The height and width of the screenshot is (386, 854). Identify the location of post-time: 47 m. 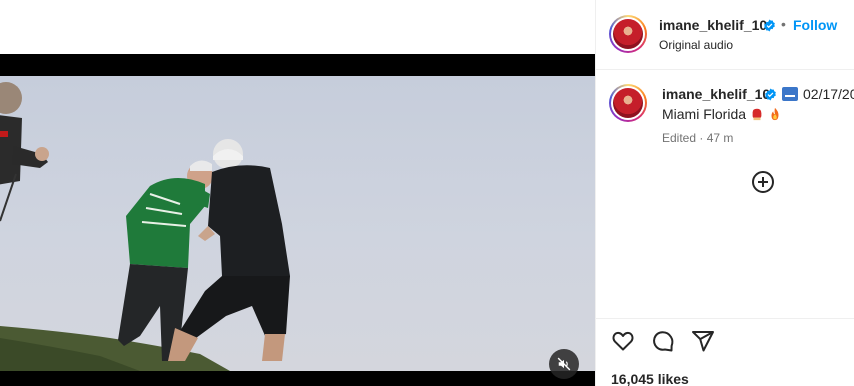
(720, 138).